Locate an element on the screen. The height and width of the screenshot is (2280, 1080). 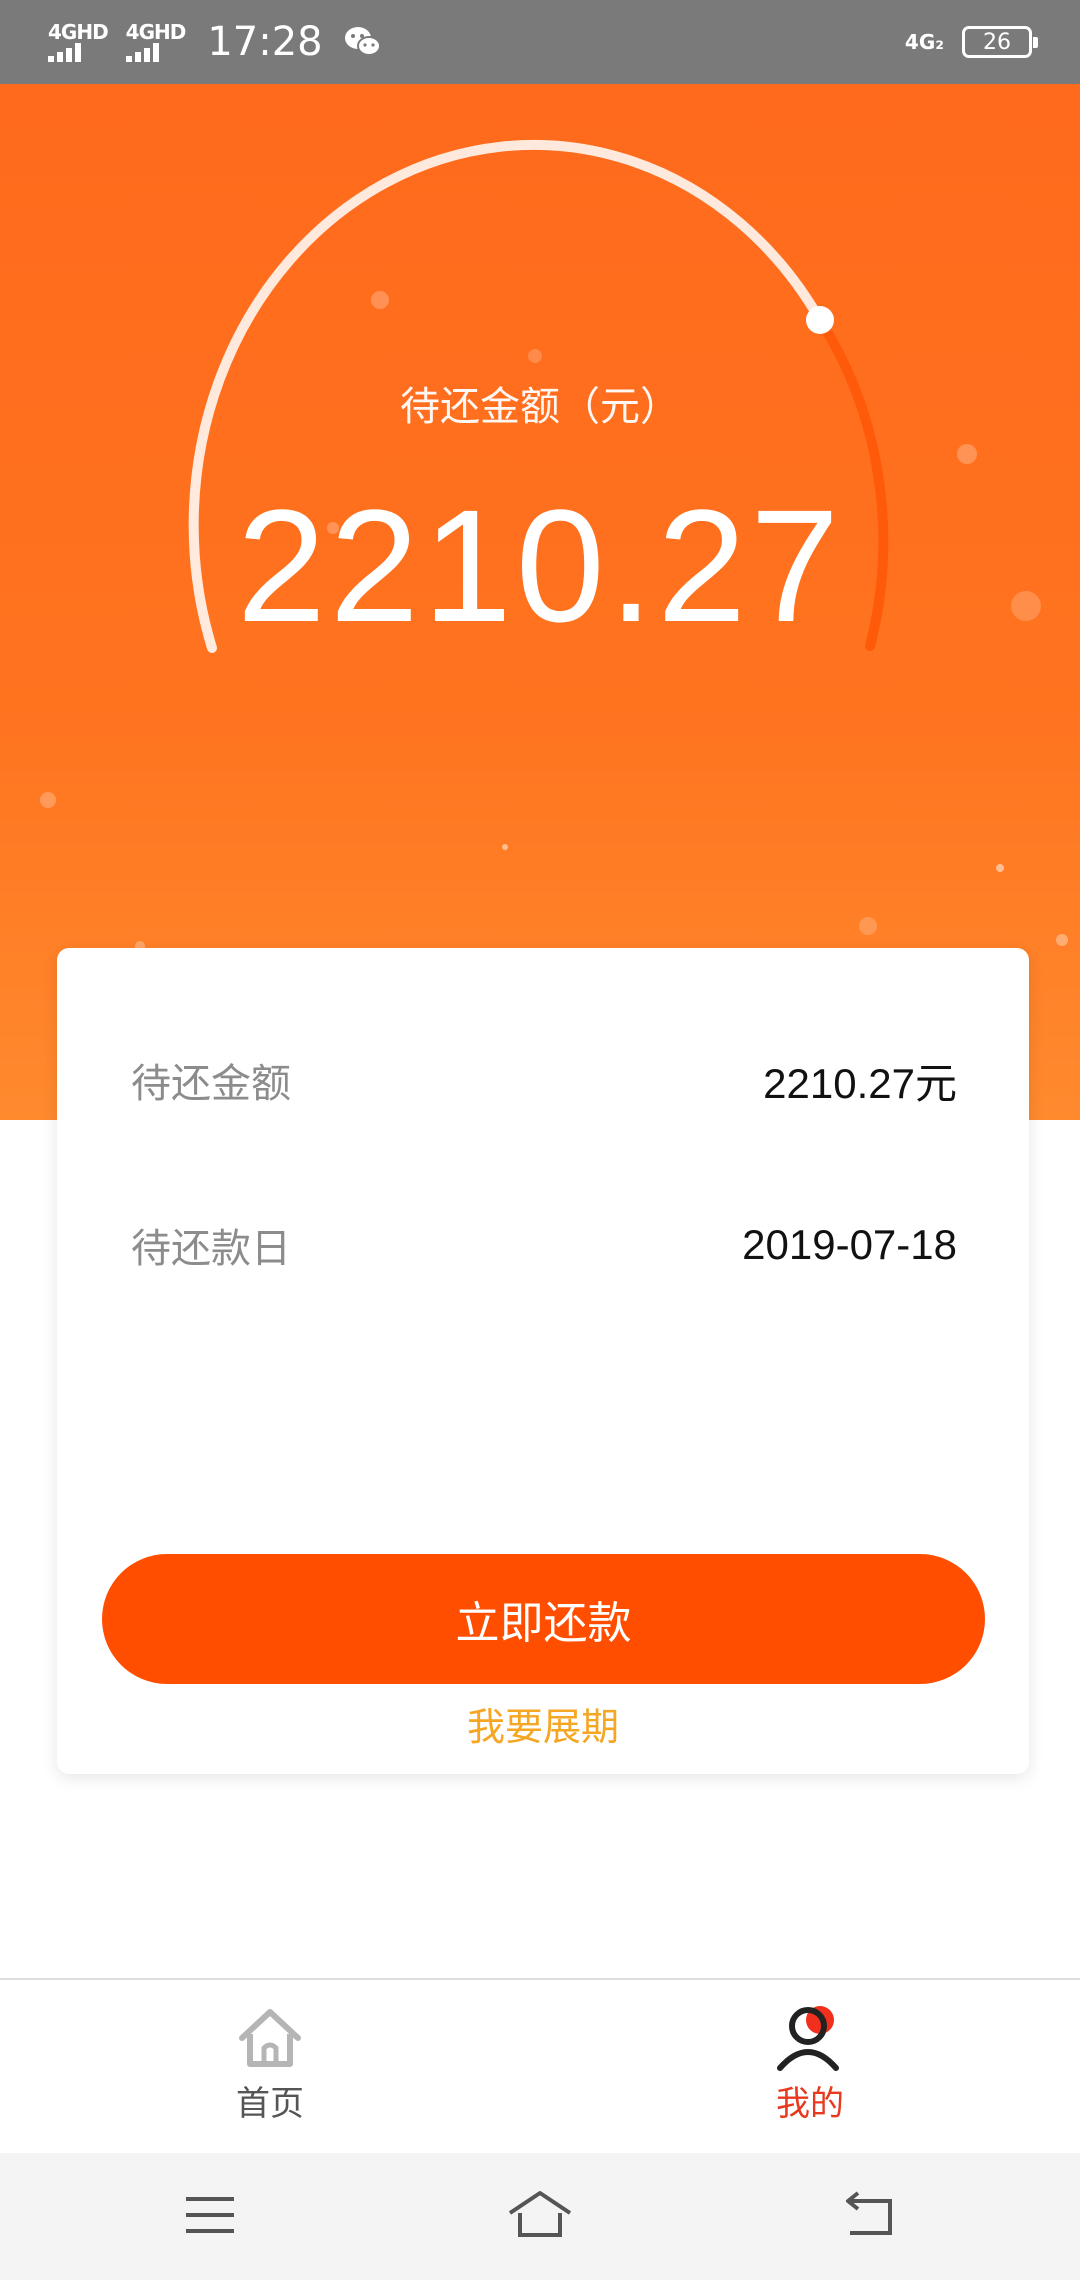
system-nav-bar is located at coordinates (540, 2216).